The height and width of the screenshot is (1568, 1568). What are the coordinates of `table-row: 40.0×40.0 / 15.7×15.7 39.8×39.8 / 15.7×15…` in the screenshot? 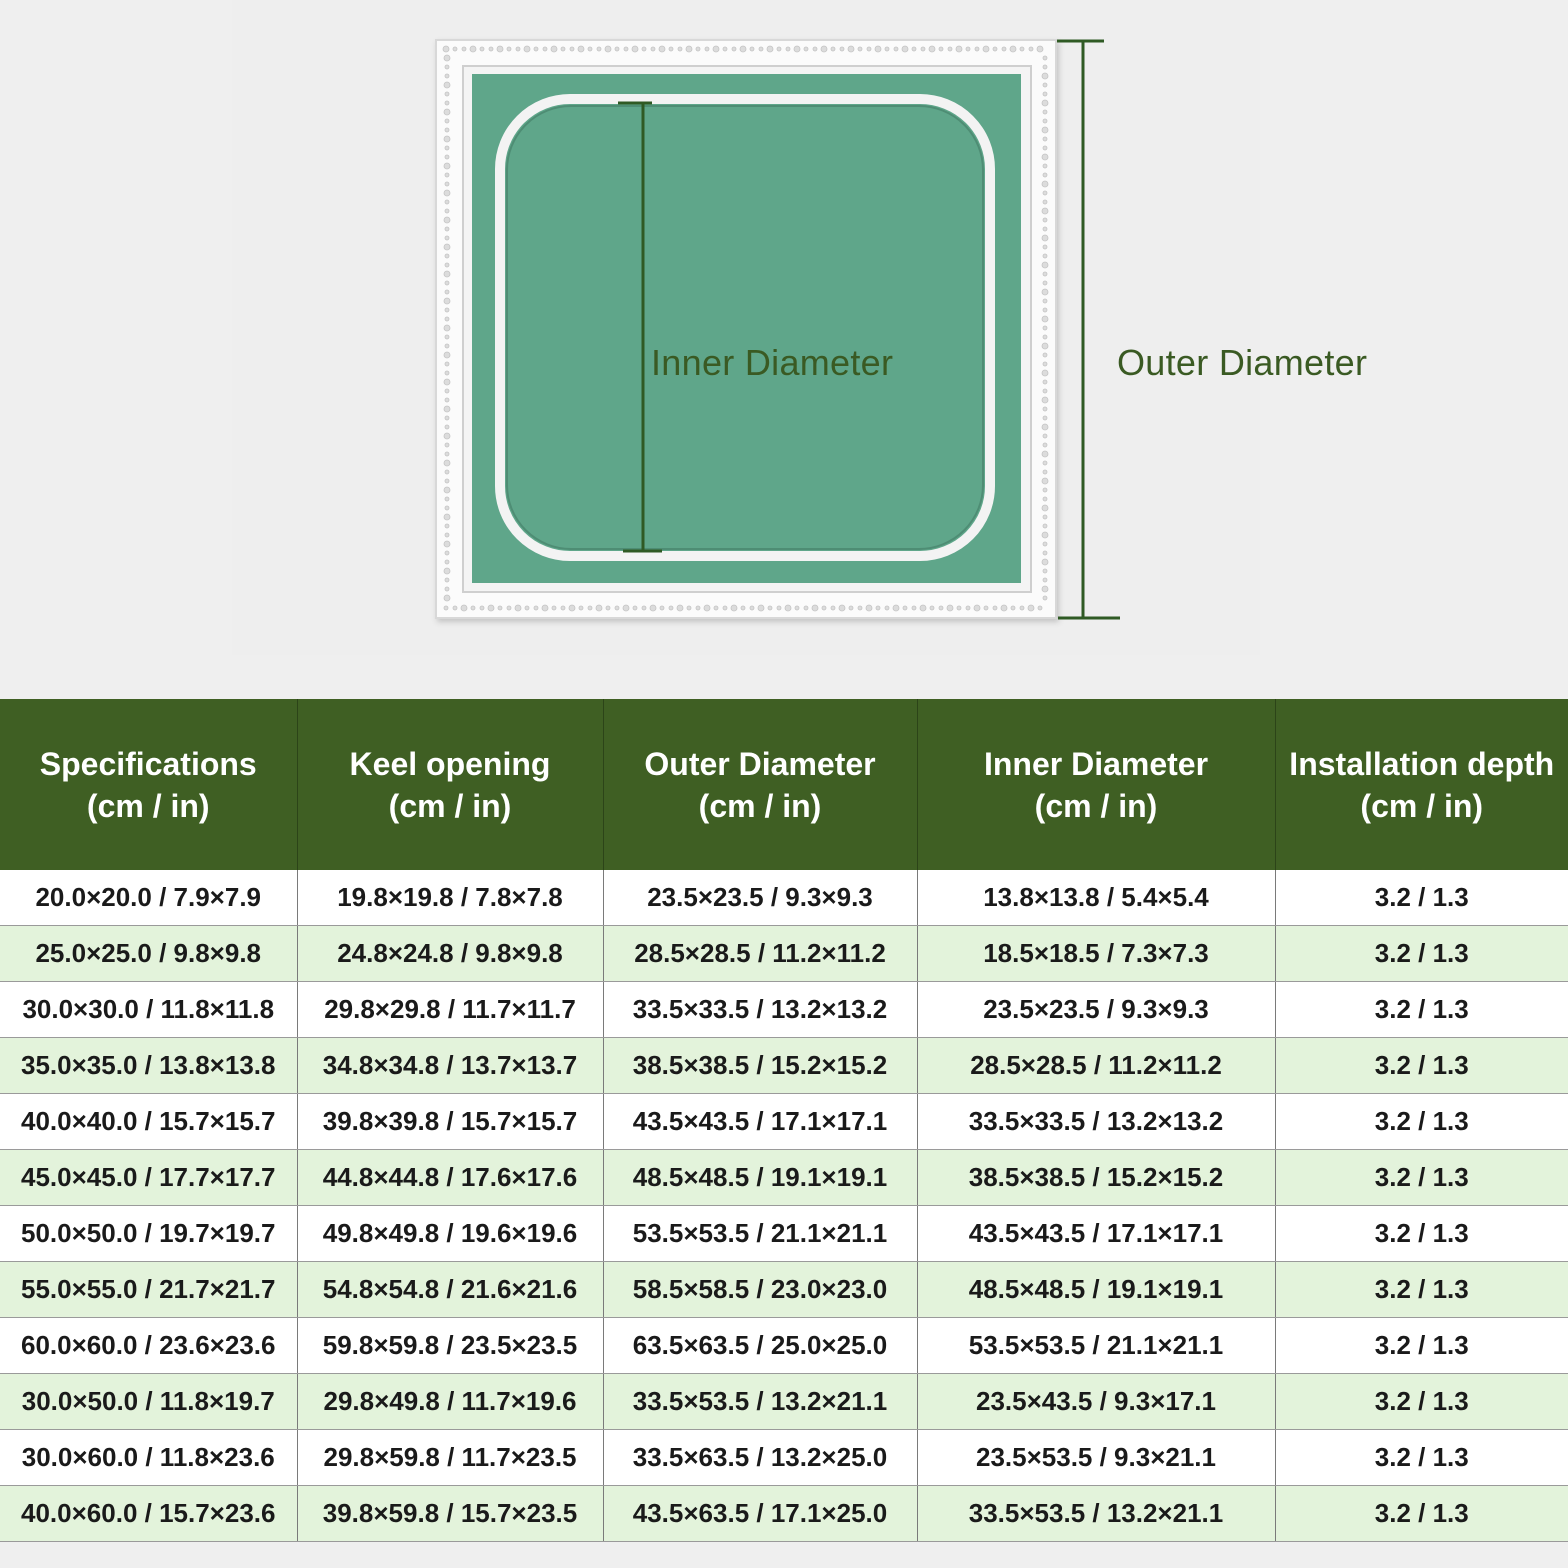 It's located at (784, 1121).